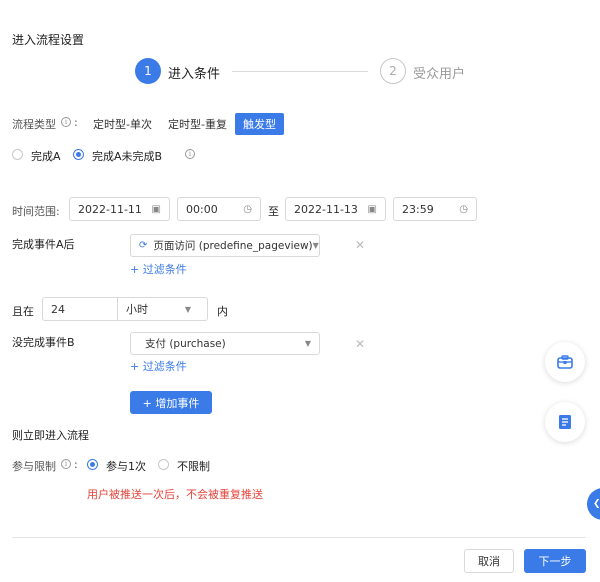 The image size is (600, 582). I want to click on loading-icon: ⟳, so click(143, 245).